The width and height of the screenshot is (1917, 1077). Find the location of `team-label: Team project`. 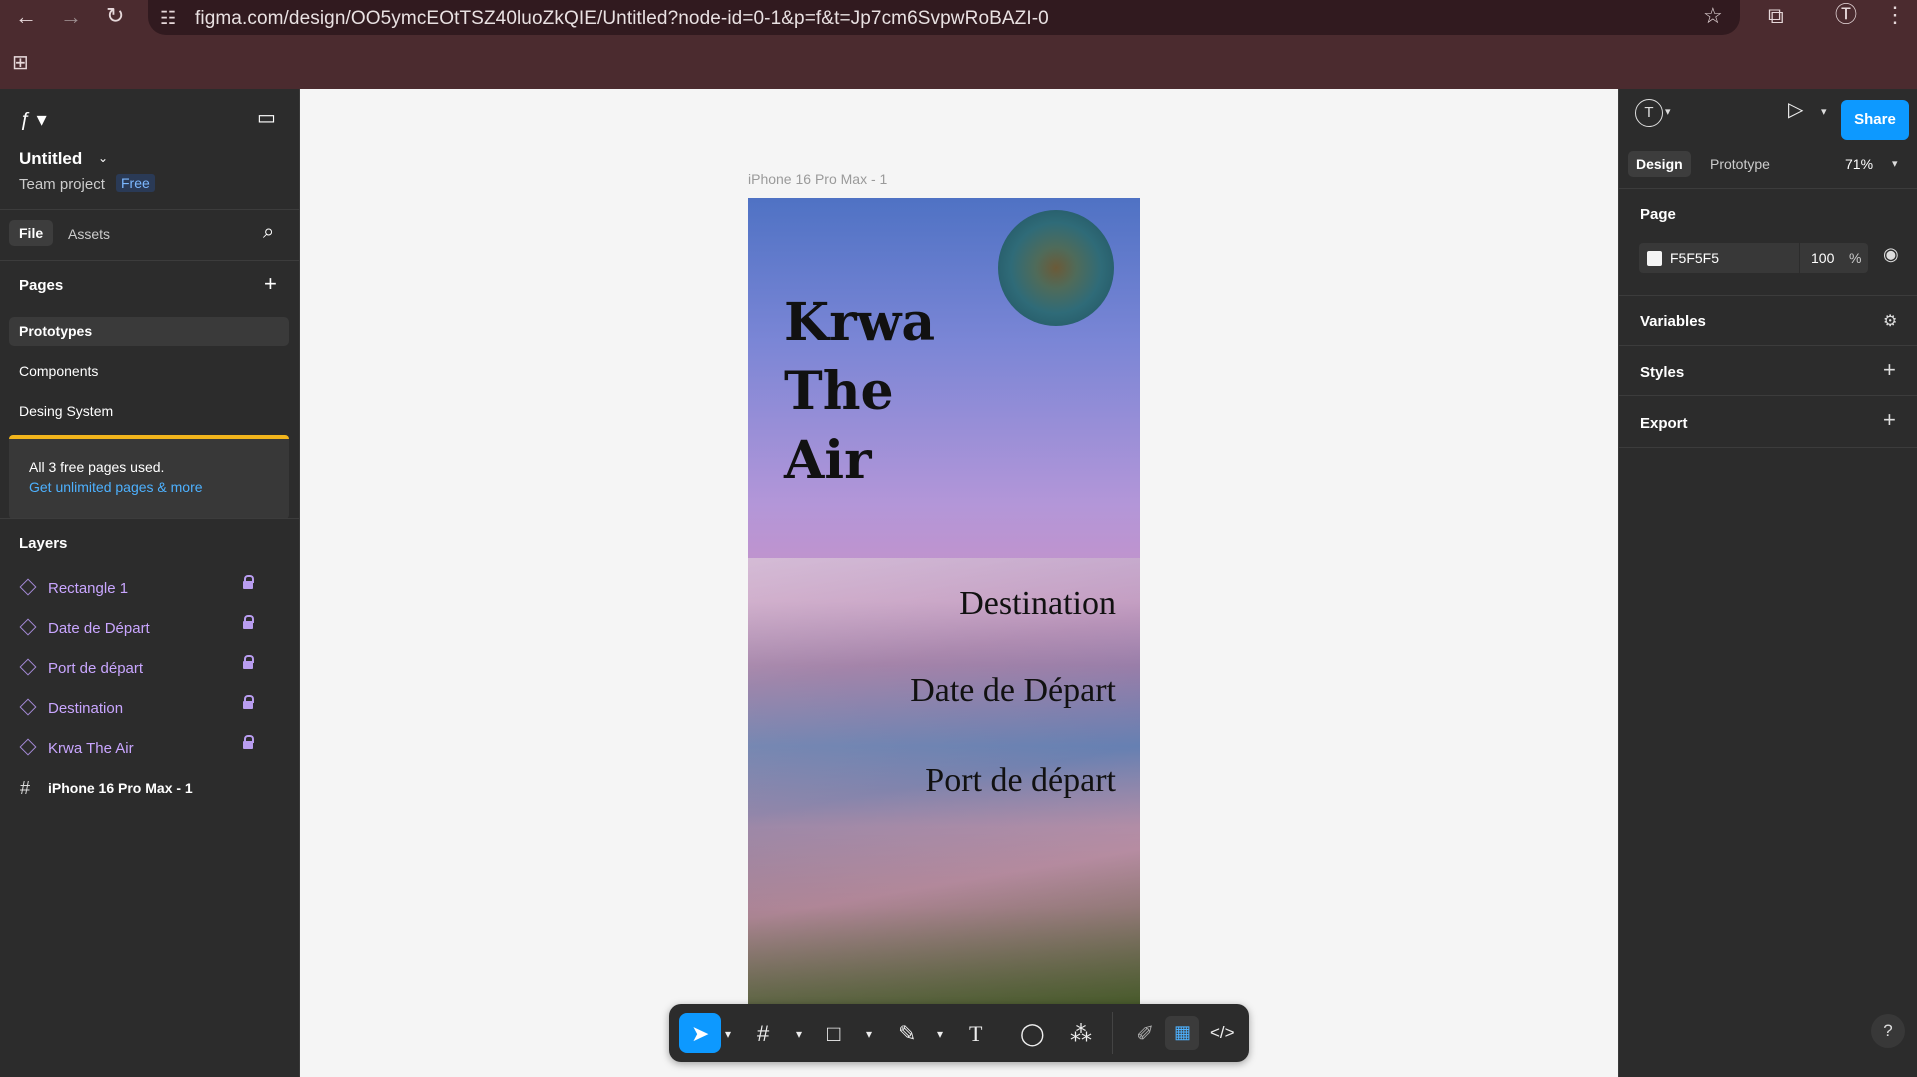

team-label: Team project is located at coordinates (62, 184).